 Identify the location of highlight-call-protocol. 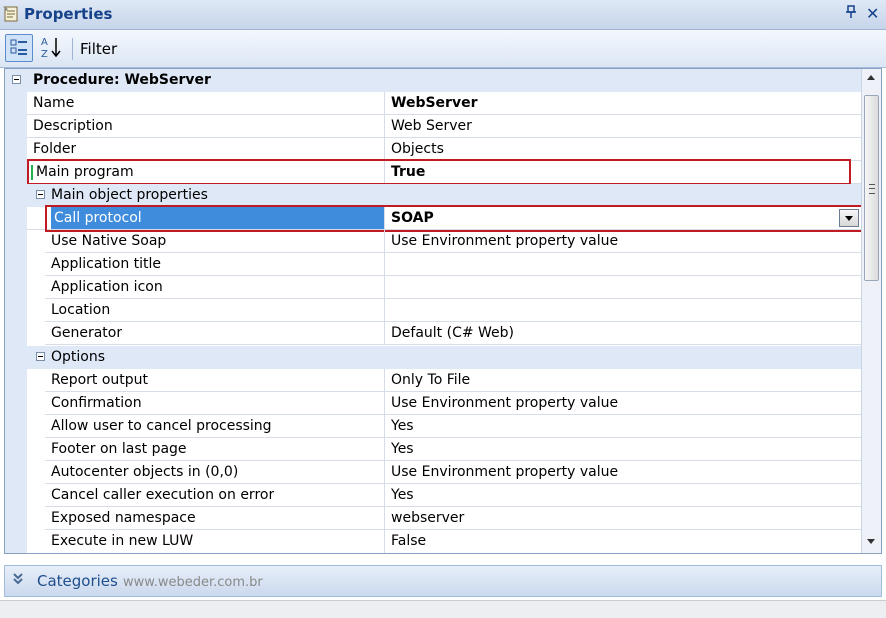
(454, 218).